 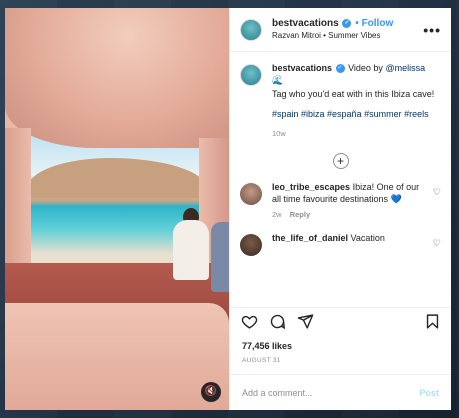 What do you see at coordinates (211, 392) in the screenshot?
I see `mute-button: 🔇` at bounding box center [211, 392].